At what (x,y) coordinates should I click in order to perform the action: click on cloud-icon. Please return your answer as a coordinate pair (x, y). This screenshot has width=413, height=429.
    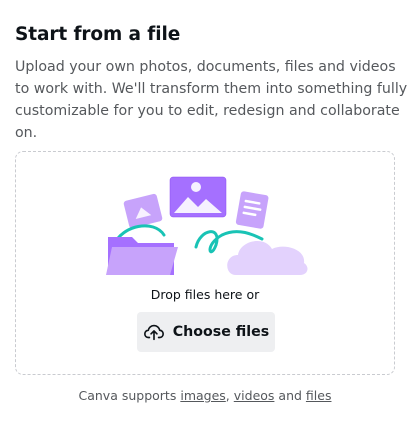
    Looking at the image, I should click on (267, 258).